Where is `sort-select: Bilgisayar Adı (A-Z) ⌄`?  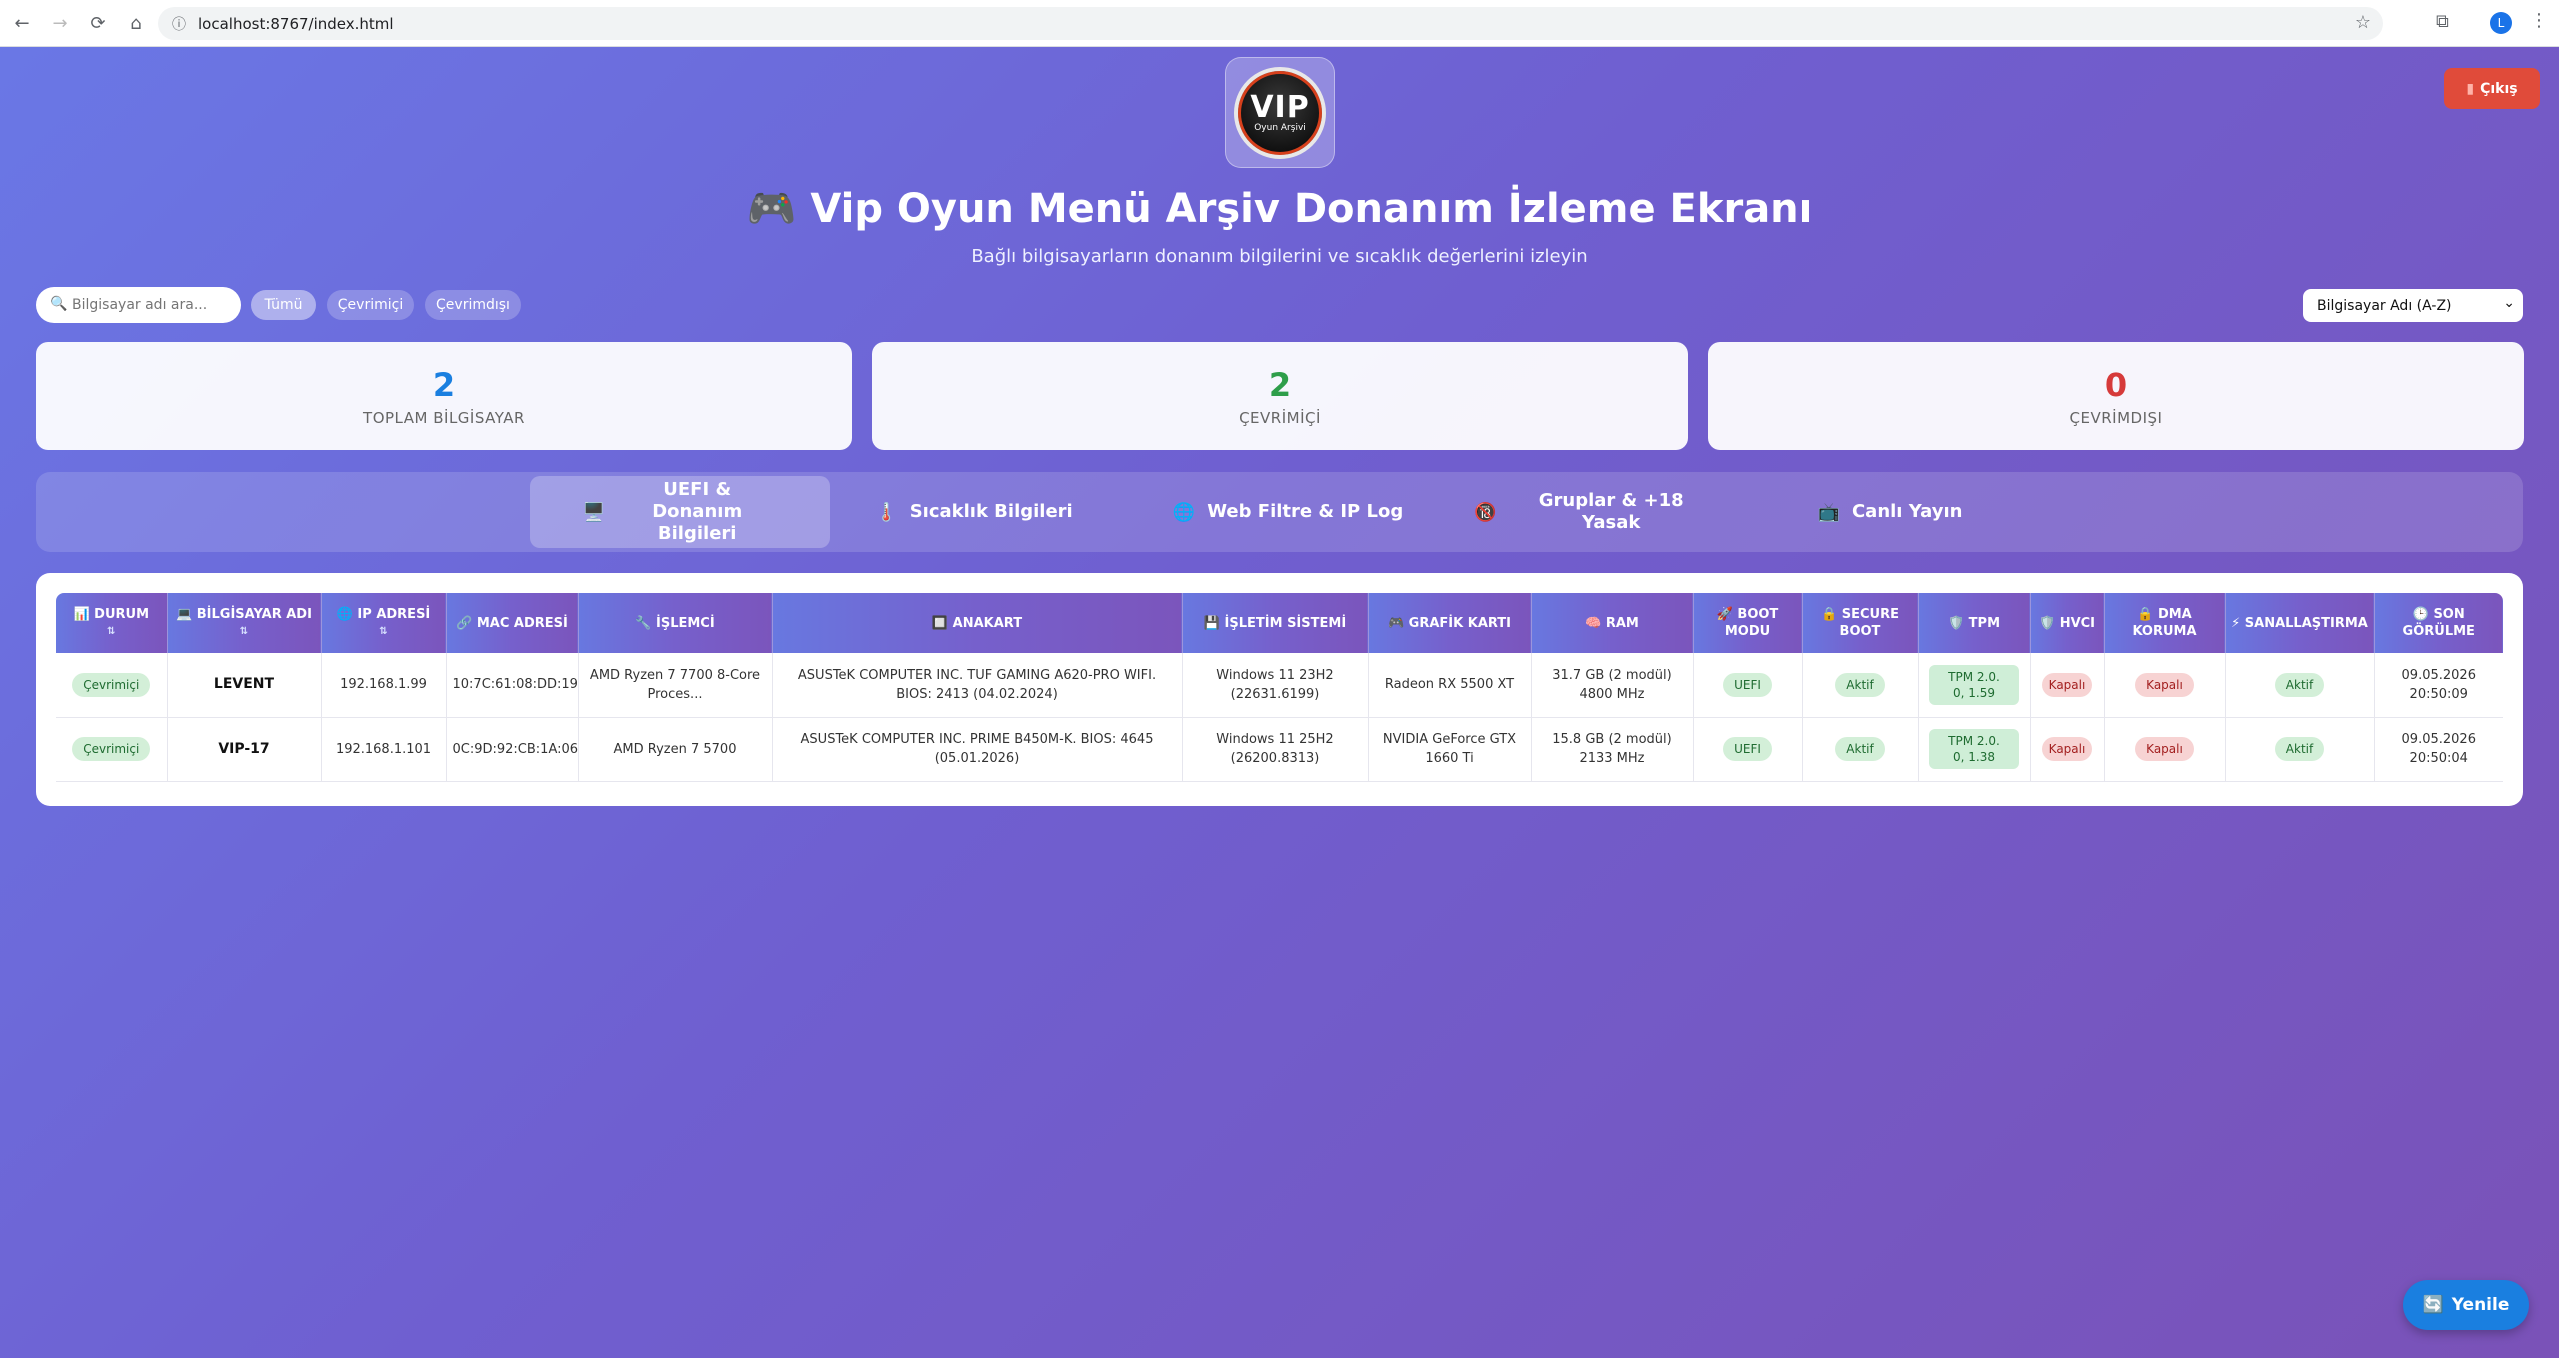
sort-select: Bilgisayar Adı (A-Z) ⌄ is located at coordinates (2413, 305).